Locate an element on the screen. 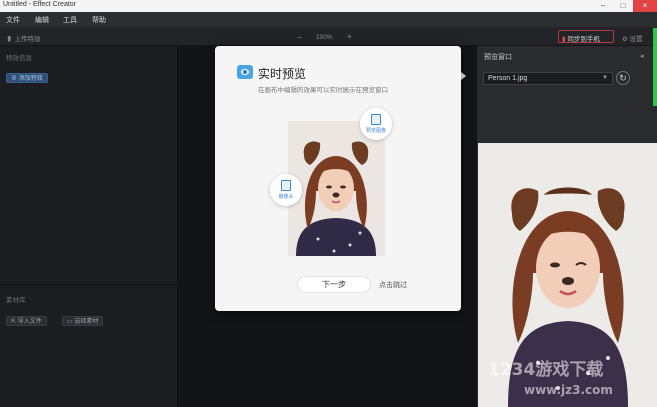 This screenshot has width=657, height=407. camera-icon is located at coordinates (286, 185).